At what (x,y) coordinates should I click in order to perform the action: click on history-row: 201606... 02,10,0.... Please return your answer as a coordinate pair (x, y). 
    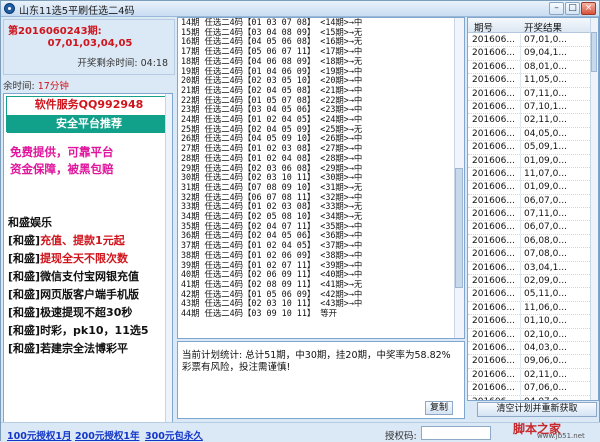
    Looking at the image, I should click on (530, 335).